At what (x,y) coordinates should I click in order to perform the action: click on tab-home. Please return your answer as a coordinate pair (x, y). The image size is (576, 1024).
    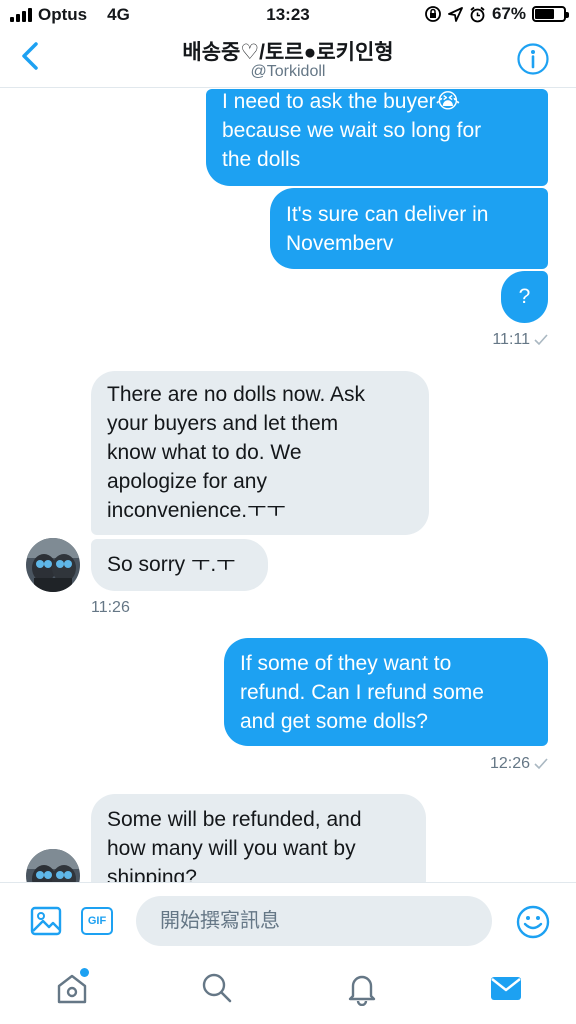
    Looking at the image, I should click on (72, 987).